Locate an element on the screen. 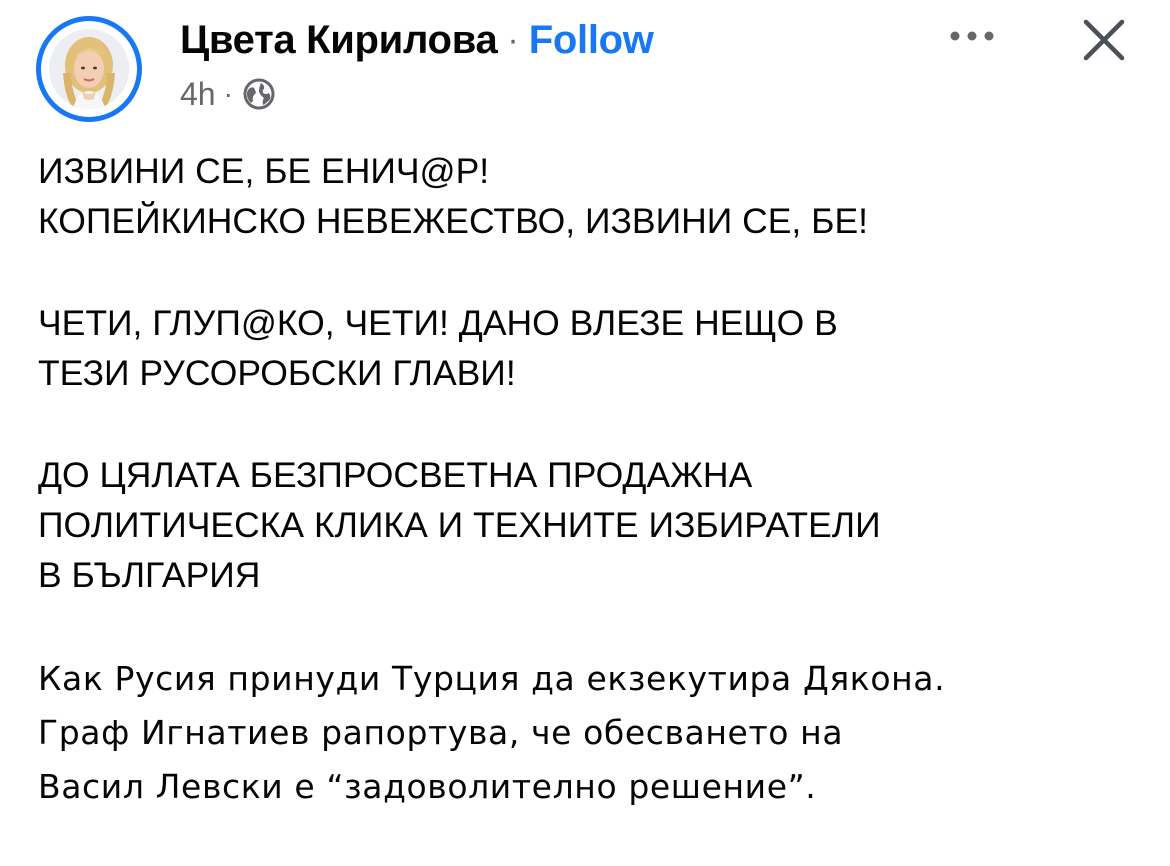 Image resolution: width=1170 pixels, height=866 pixels. post-text-line: ДО ЦЯЛАТА БЕЗПРОСВЕТНА ПРОДАЖНА is located at coordinates (395, 475).